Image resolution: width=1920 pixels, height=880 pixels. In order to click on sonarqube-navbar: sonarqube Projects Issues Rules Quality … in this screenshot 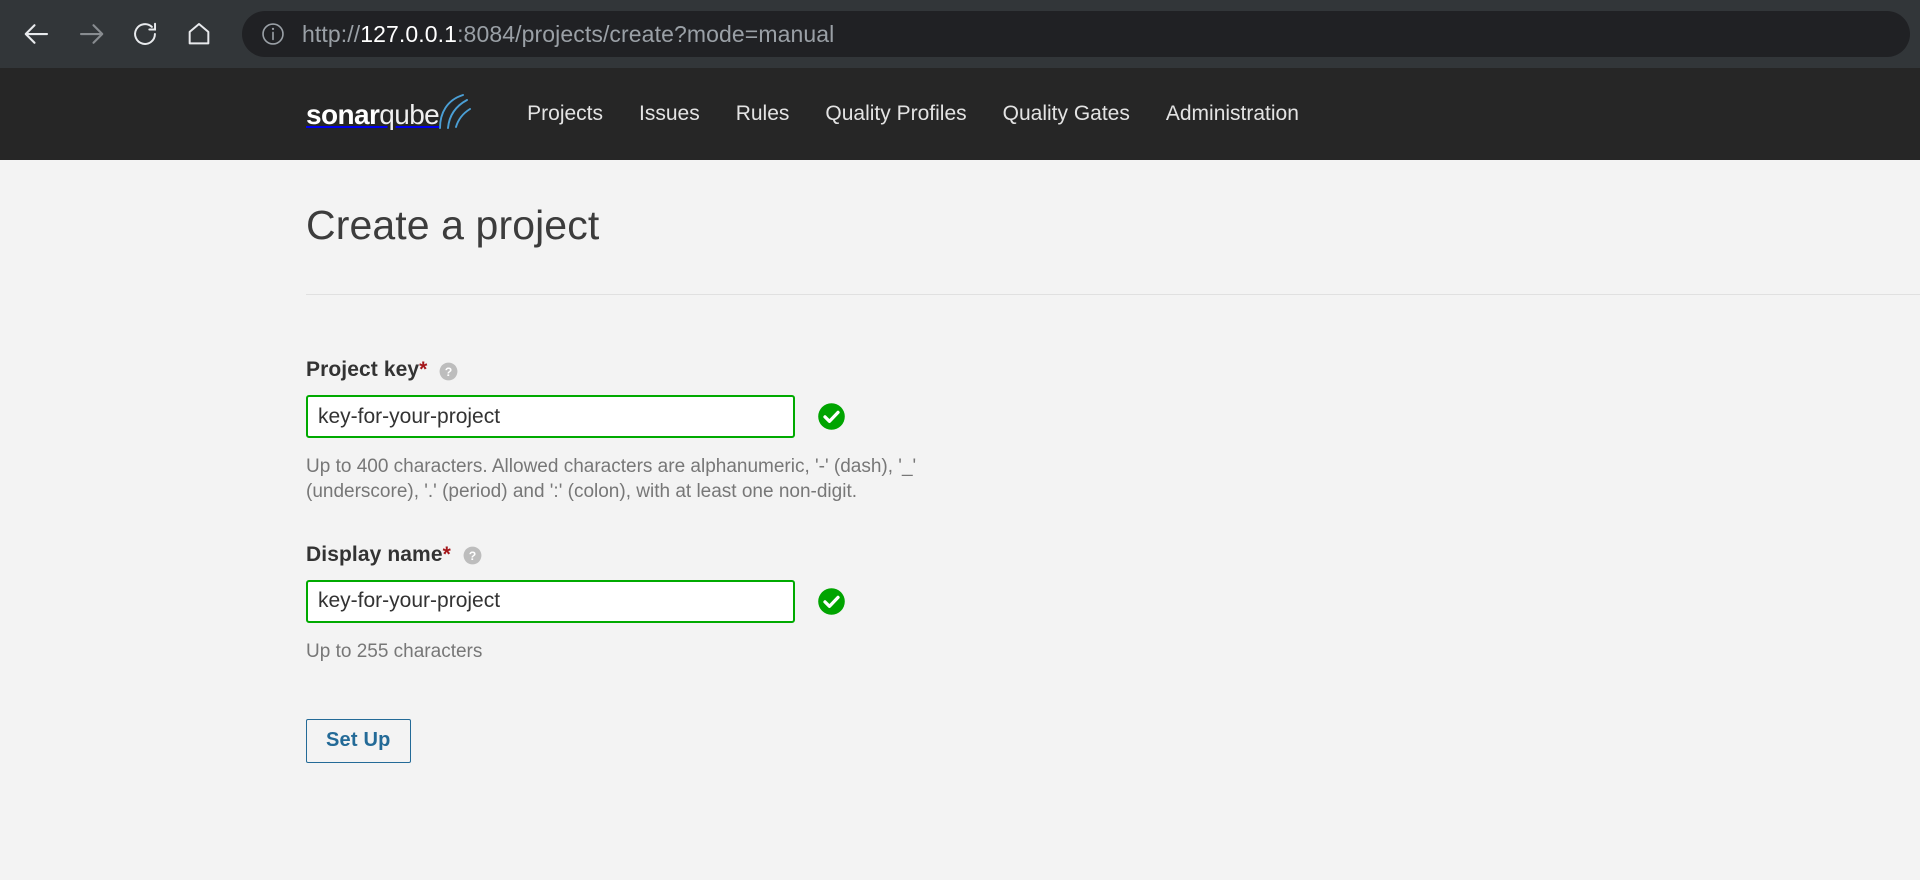, I will do `click(960, 114)`.